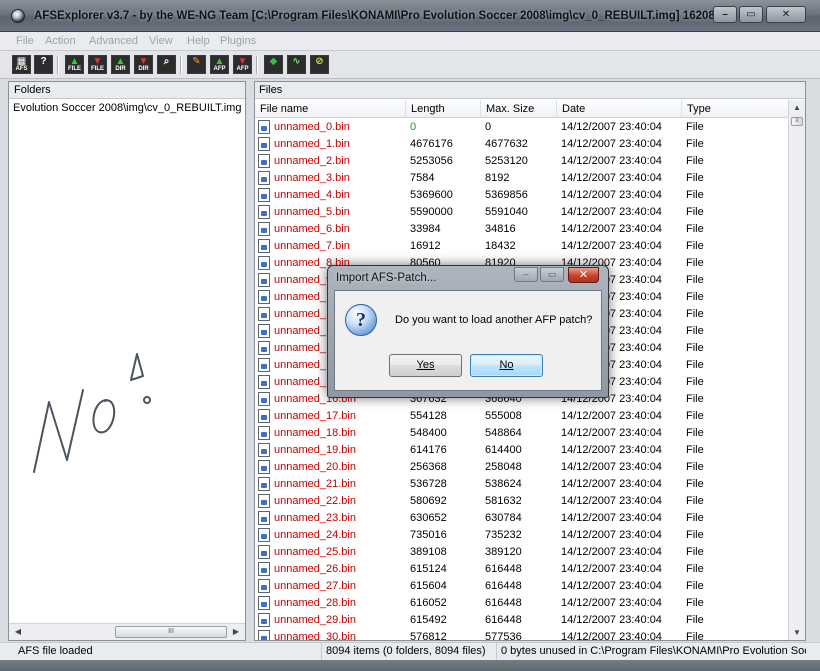 Image resolution: width=820 pixels, height=671 pixels. I want to click on column-header-maxsize: Max. Size, so click(519, 109).